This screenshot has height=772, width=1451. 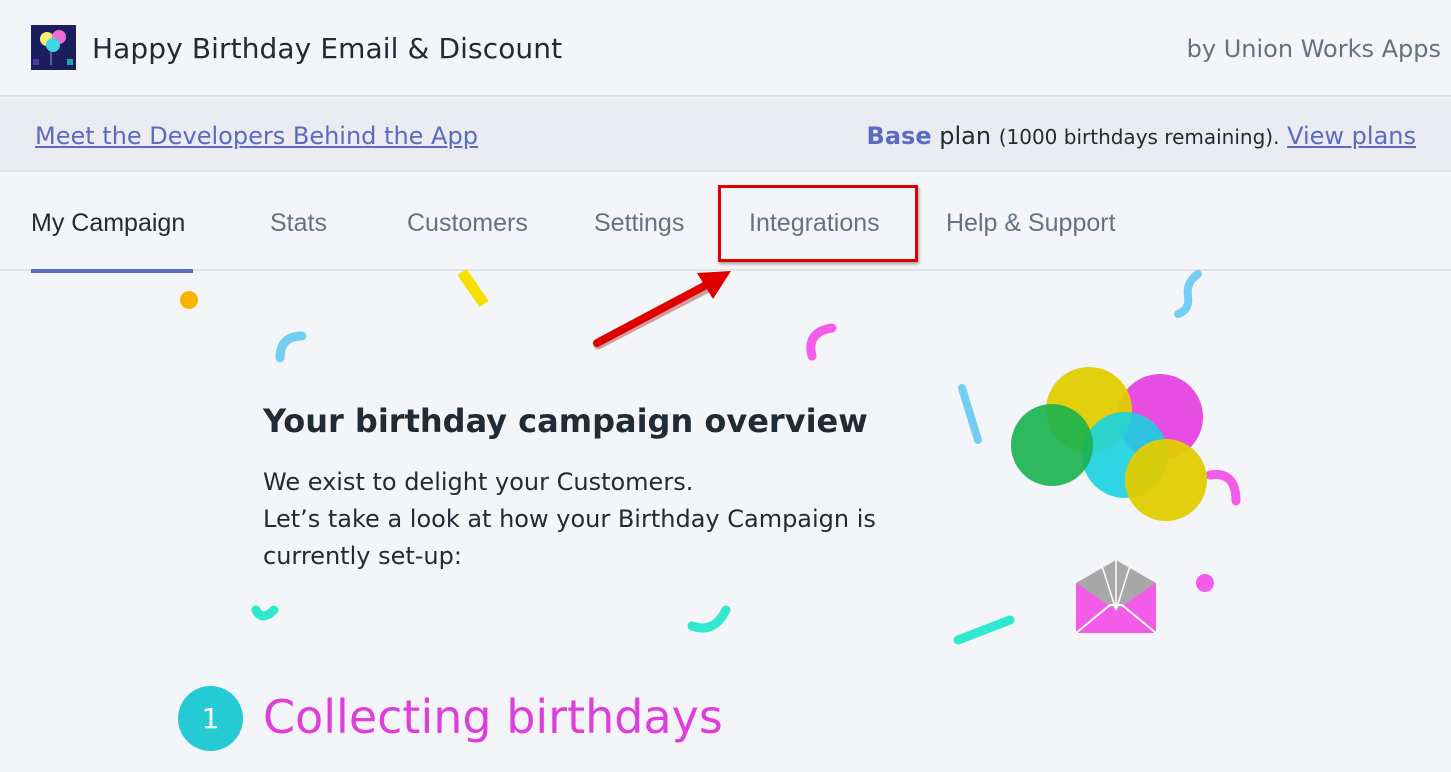 I want to click on plan-word: plan, so click(x=965, y=136).